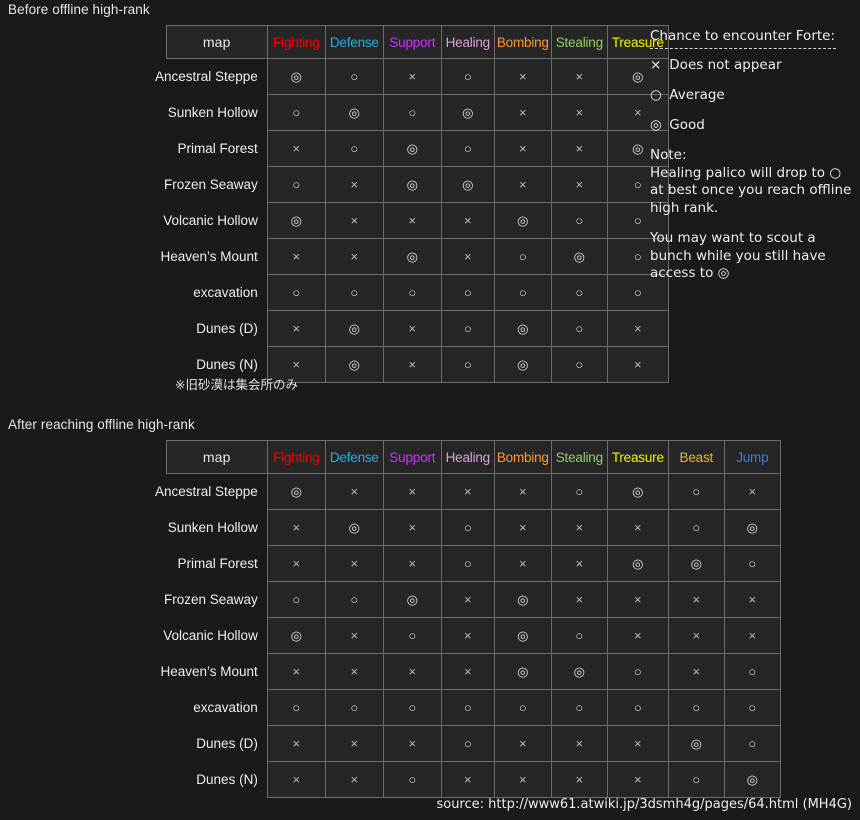 The width and height of the screenshot is (860, 820). I want to click on row-label-frozen-seaway: Frozen Seaway, so click(211, 184).